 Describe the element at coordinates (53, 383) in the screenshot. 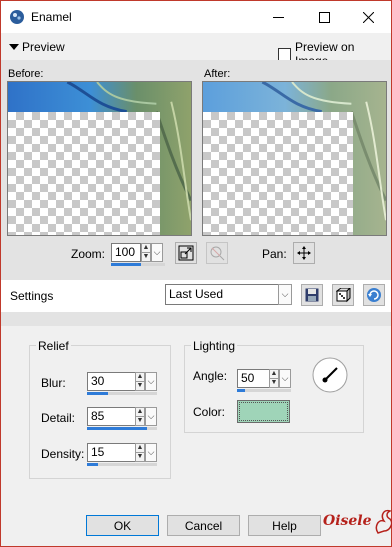

I see `blur-label: Blur:` at that location.